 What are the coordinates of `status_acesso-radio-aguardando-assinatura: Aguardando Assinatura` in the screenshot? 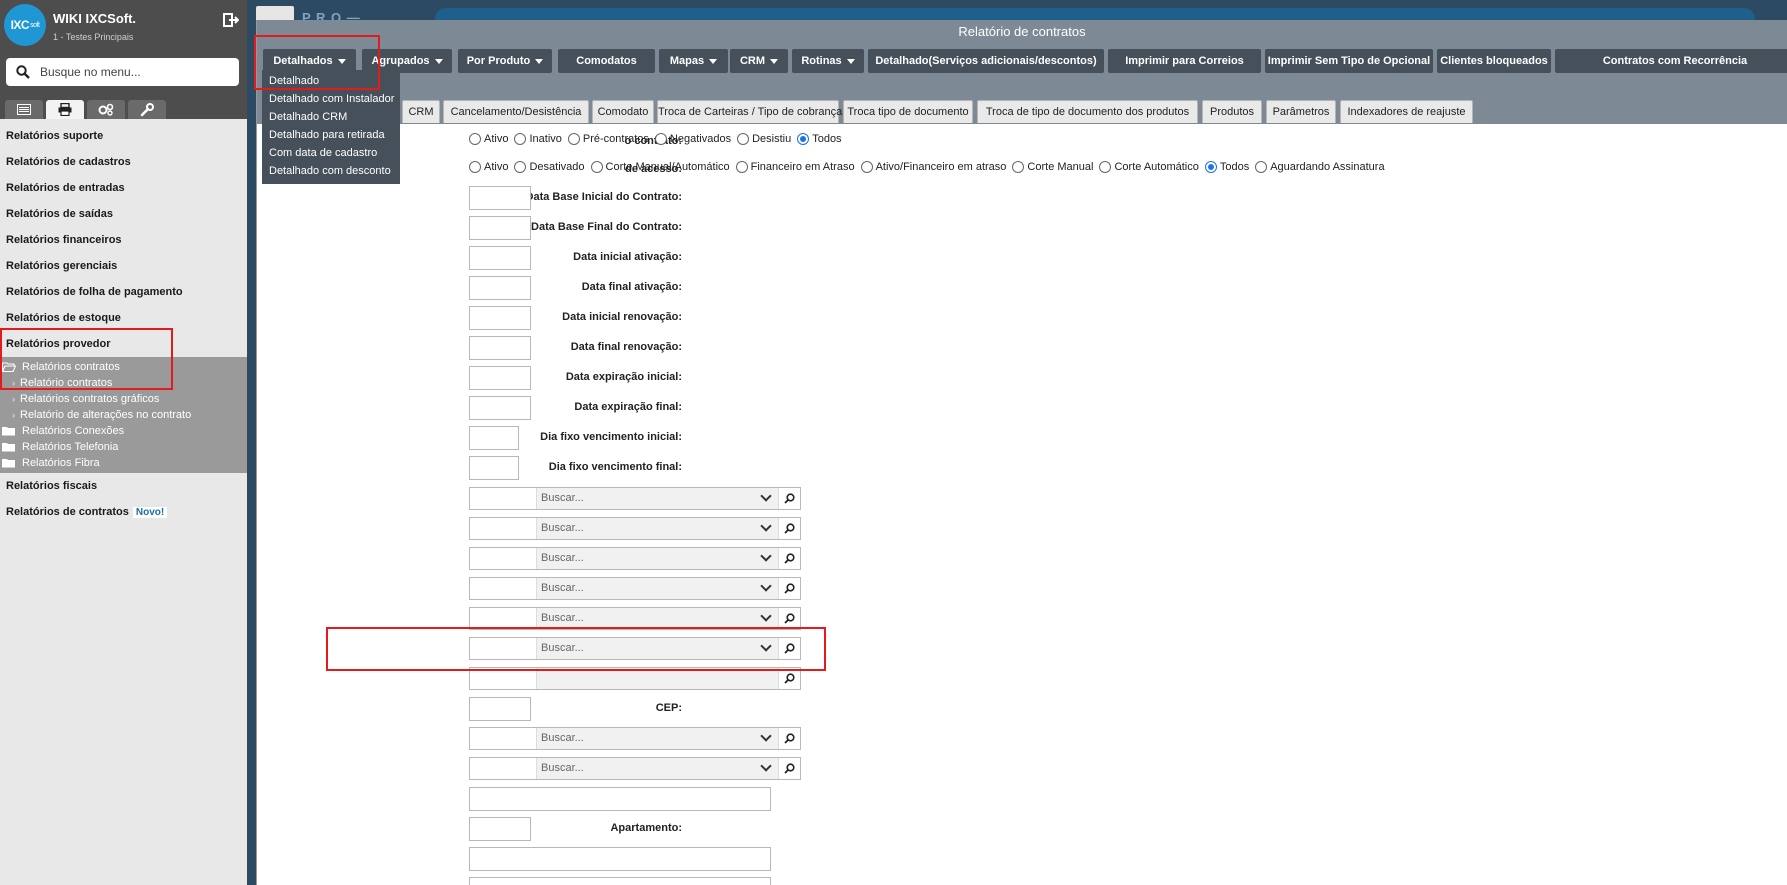 It's located at (1320, 167).